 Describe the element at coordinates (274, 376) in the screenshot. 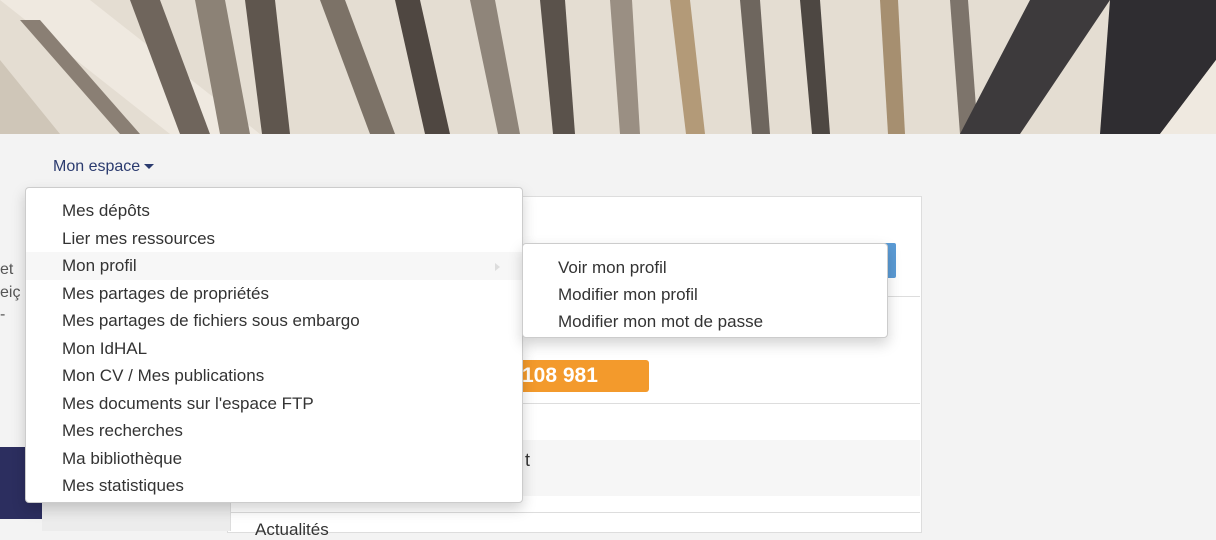

I see `menu-item-mon-cv-mes-publications: Mon CV / Mes publications` at that location.